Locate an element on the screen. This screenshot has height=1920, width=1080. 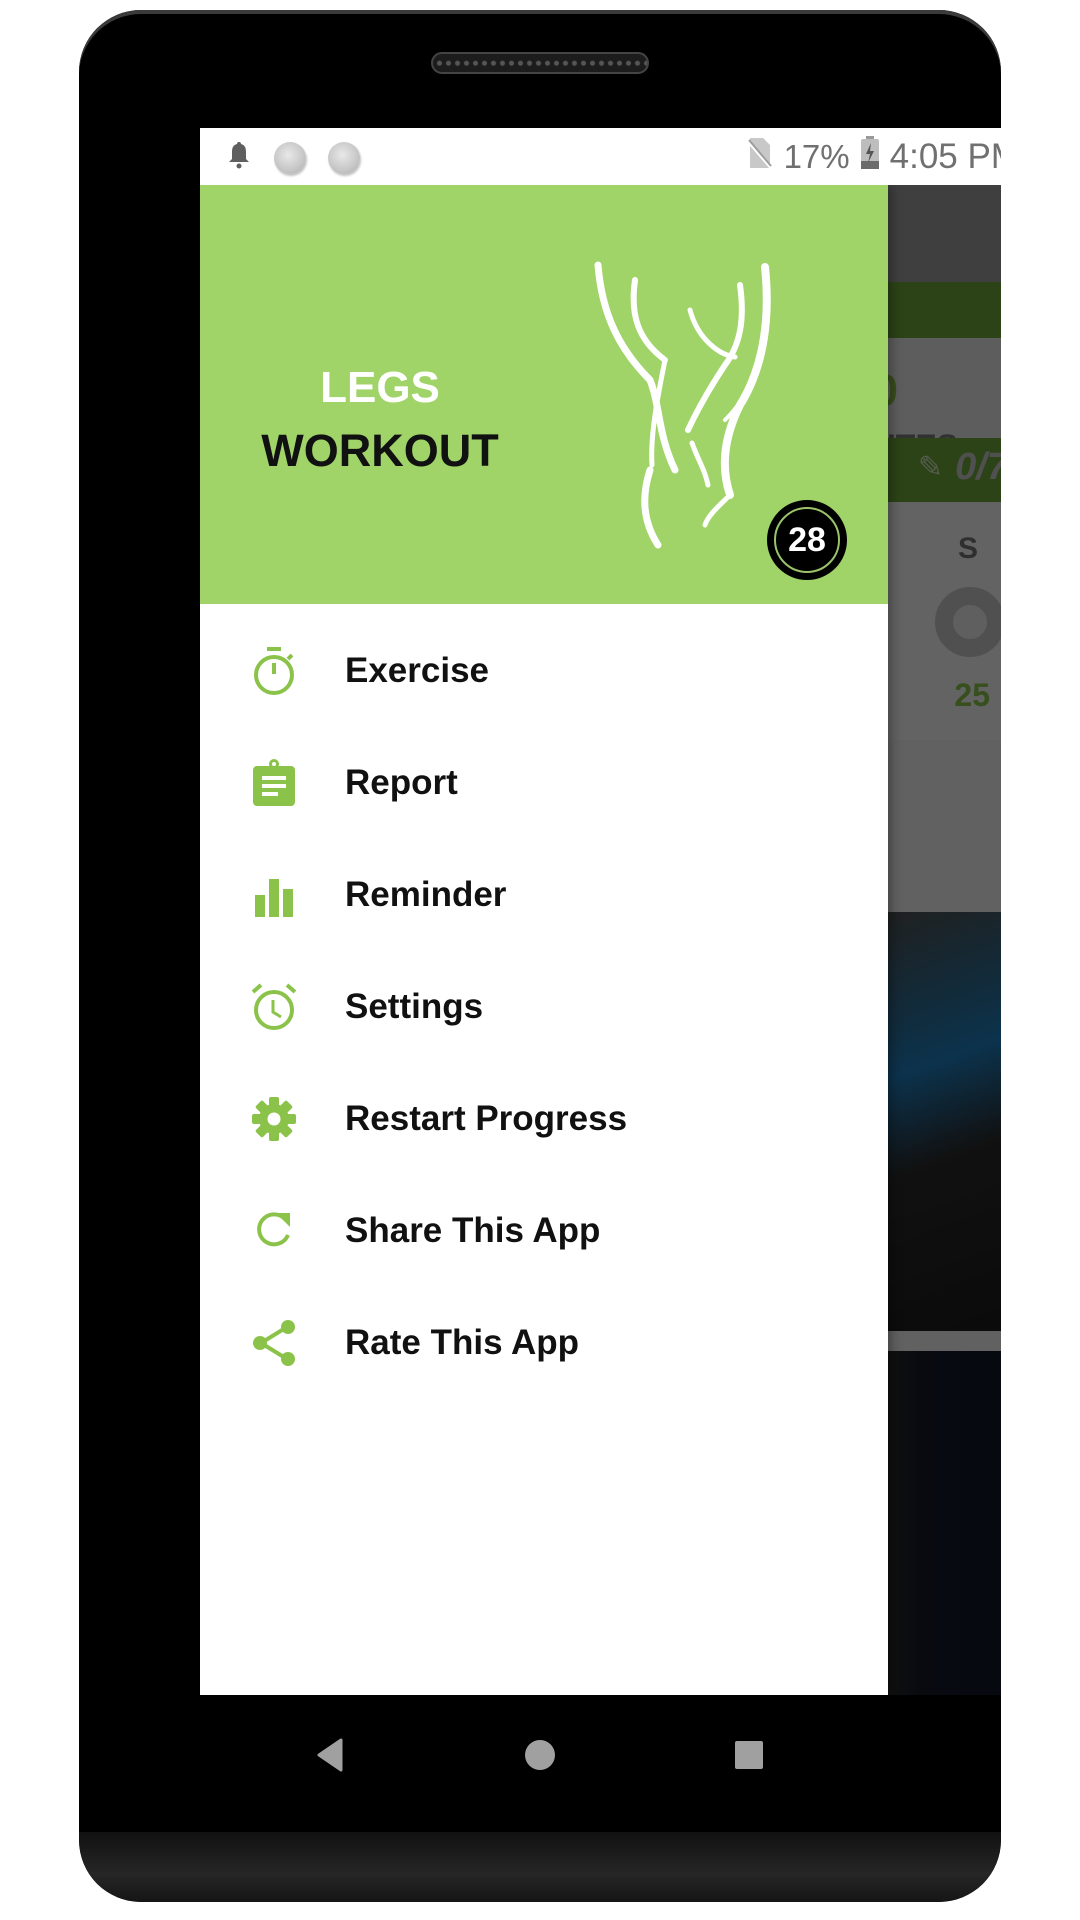
recents-icon is located at coordinates (749, 1755).